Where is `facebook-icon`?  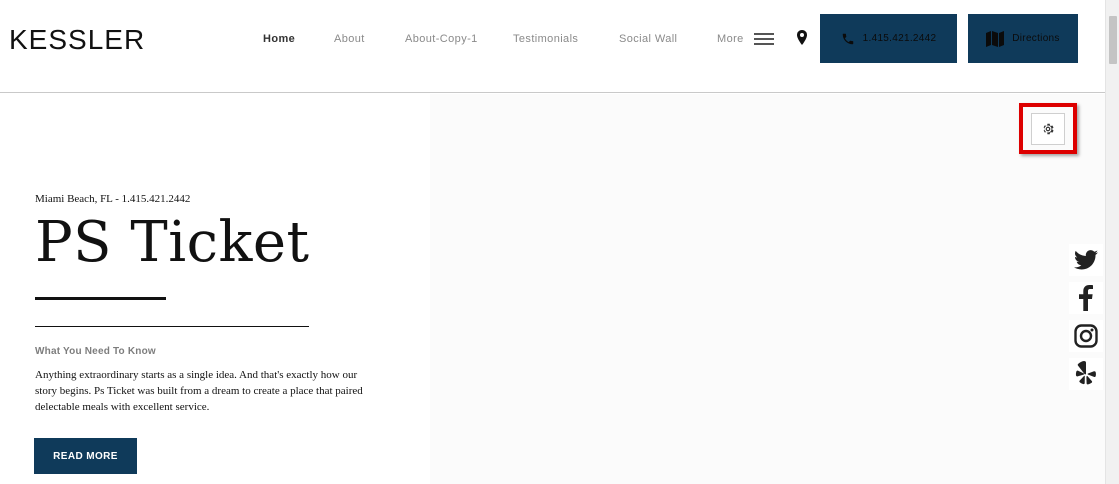 facebook-icon is located at coordinates (1086, 298).